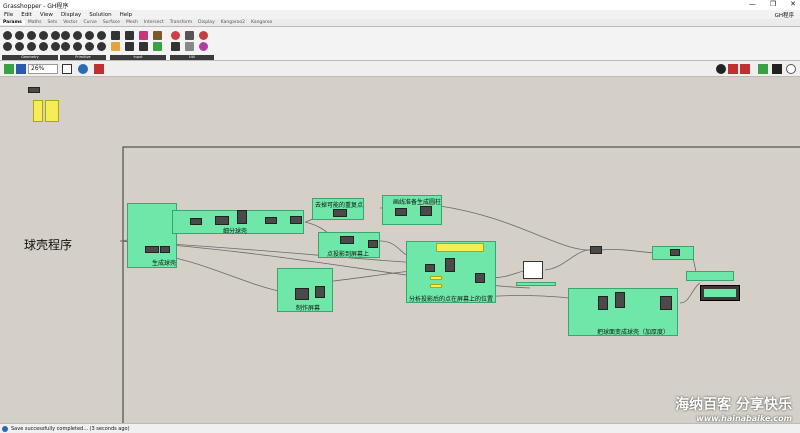  I want to click on menu-edit: Edit, so click(26, 15).